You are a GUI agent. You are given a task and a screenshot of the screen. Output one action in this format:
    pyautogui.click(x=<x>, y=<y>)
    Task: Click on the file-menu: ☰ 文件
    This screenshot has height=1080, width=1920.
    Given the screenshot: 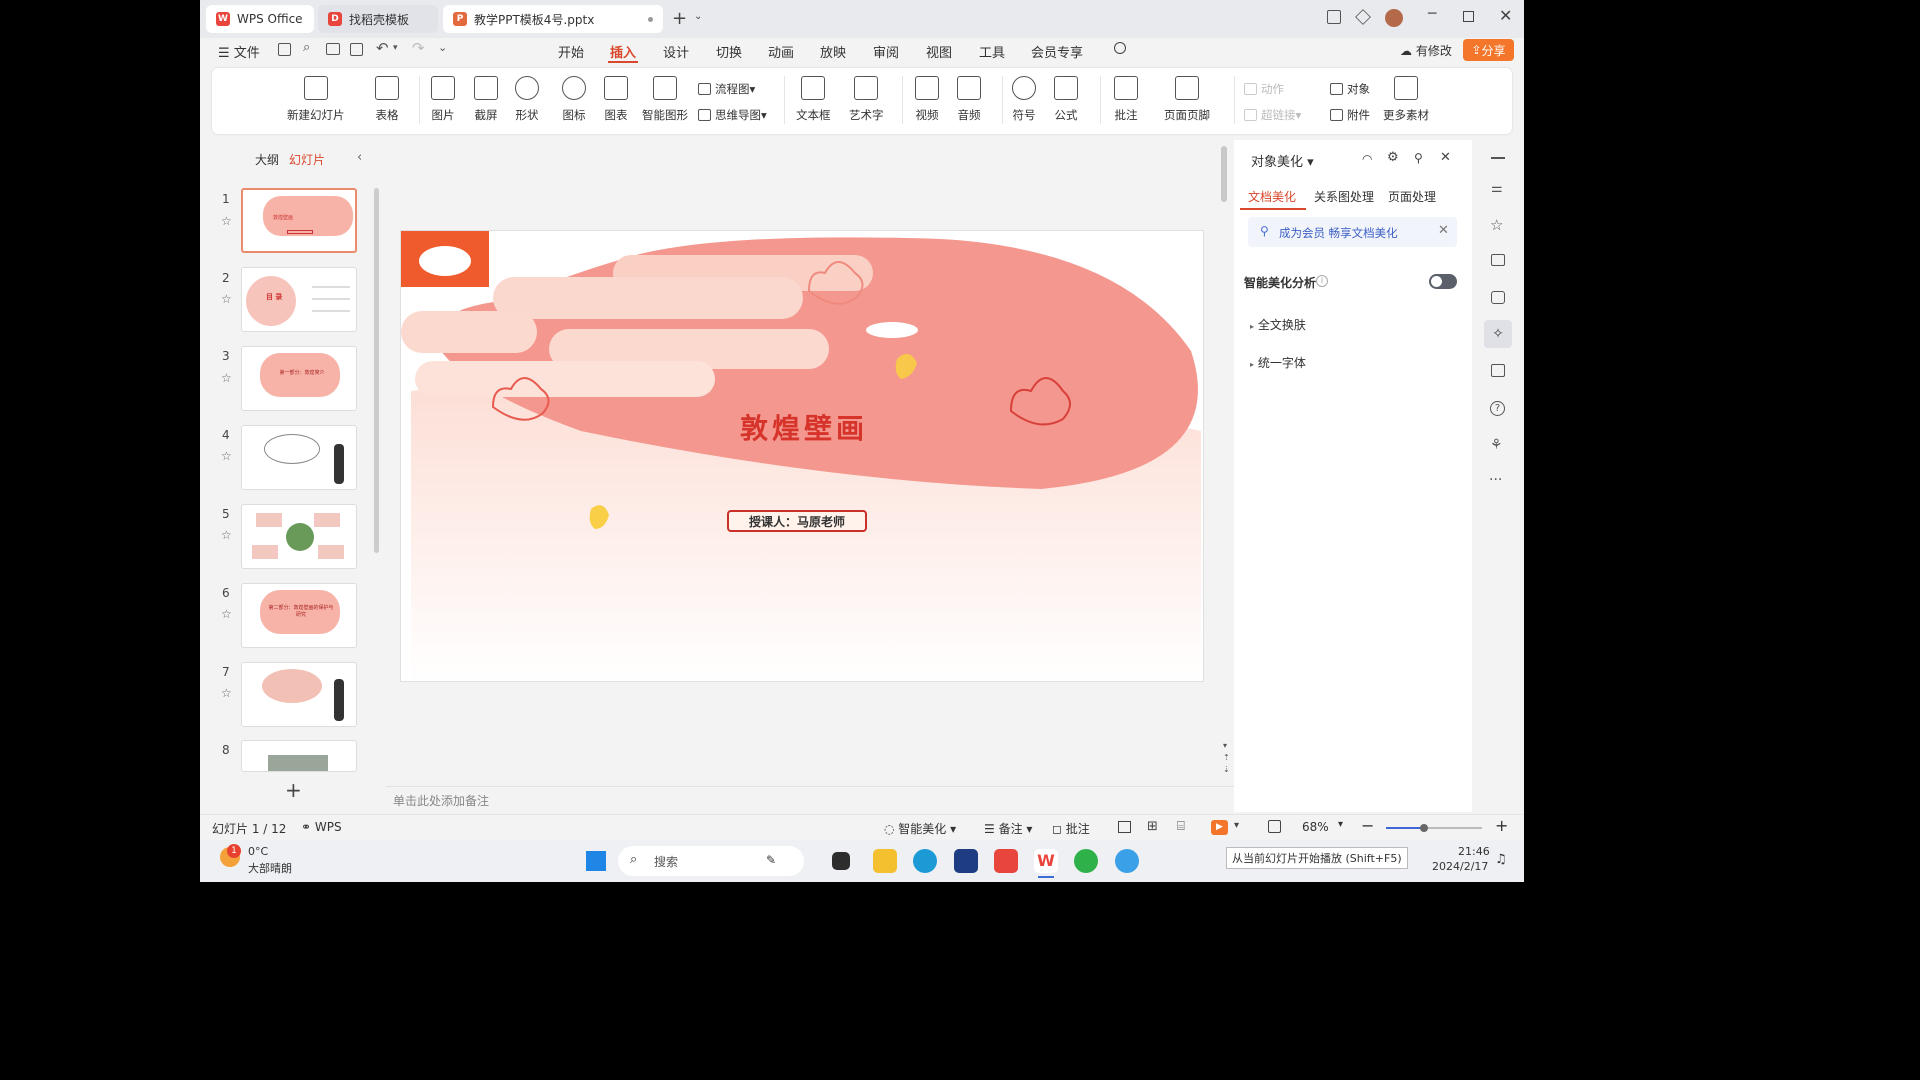 What is the action you would take?
    pyautogui.click(x=239, y=51)
    